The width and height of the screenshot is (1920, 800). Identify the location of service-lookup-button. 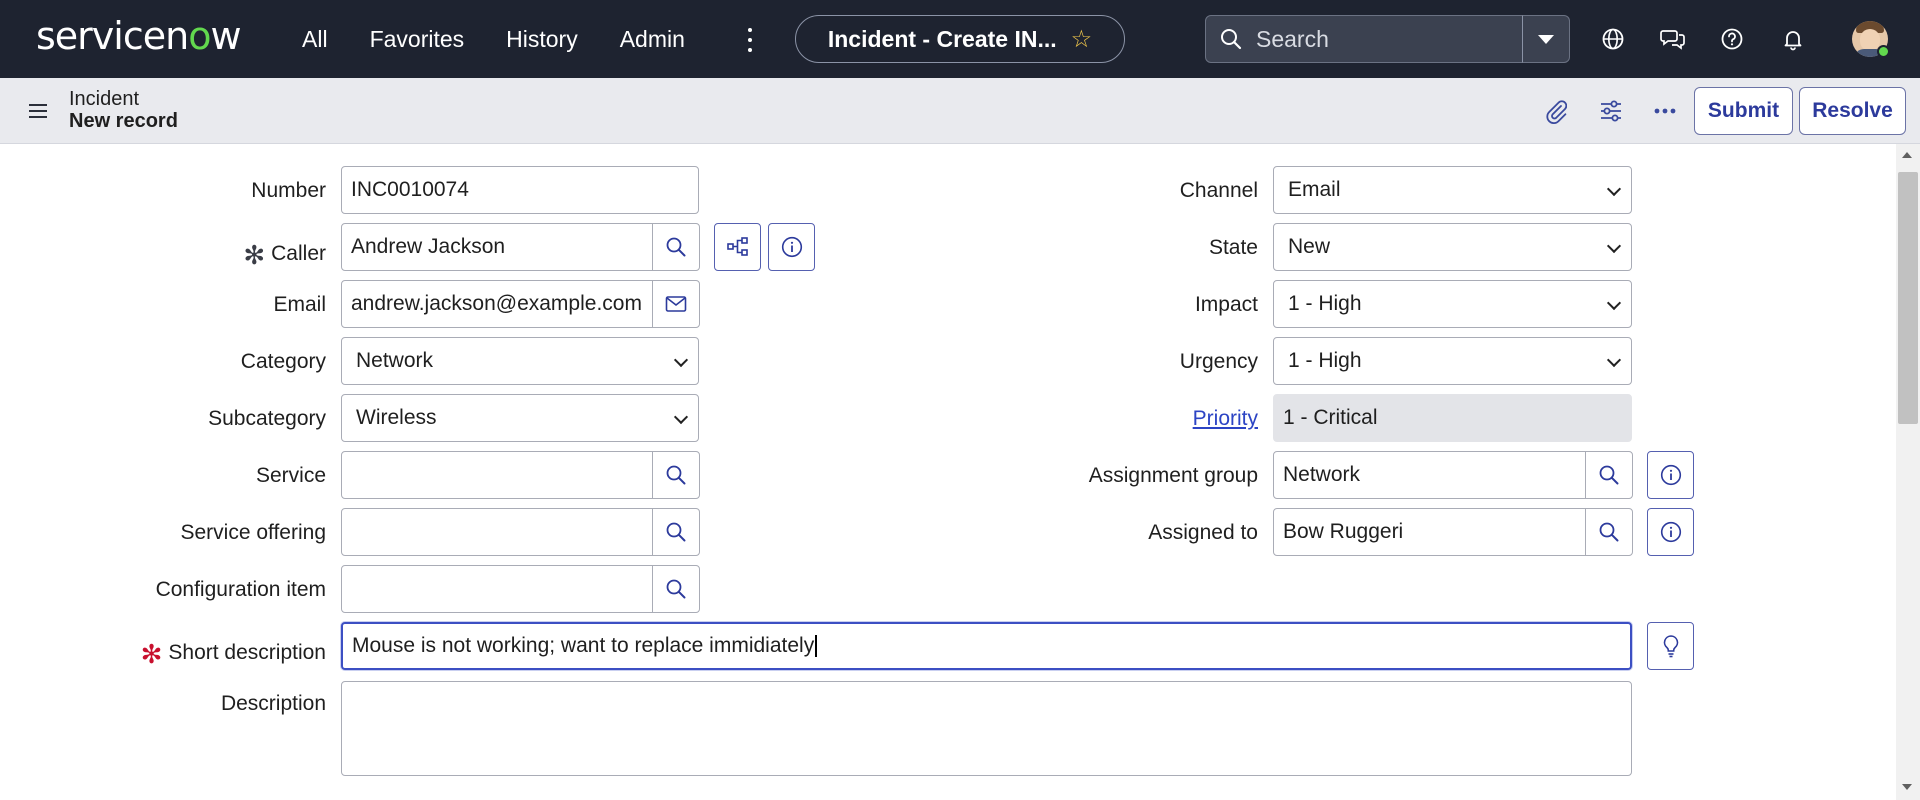
(675, 474).